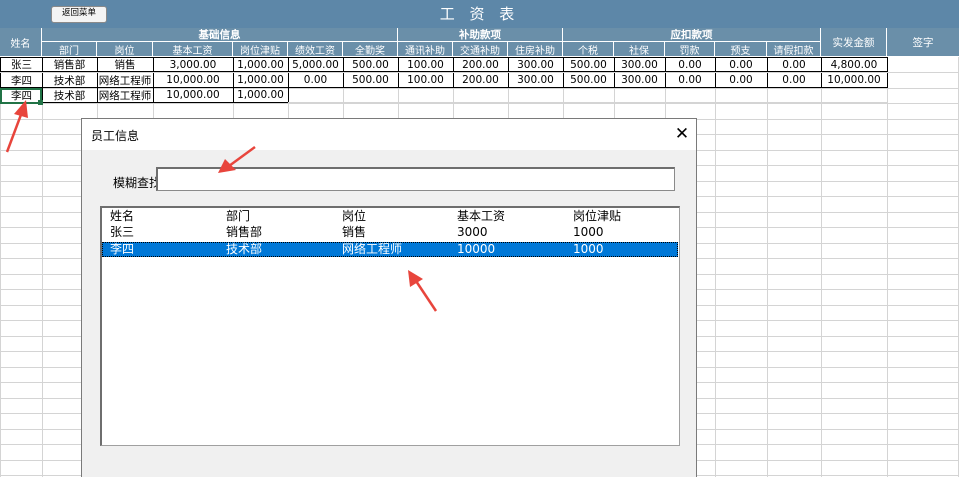 This screenshot has width=959, height=477. Describe the element at coordinates (244, 249) in the screenshot. I see `list-cell-dept: 技术部` at that location.